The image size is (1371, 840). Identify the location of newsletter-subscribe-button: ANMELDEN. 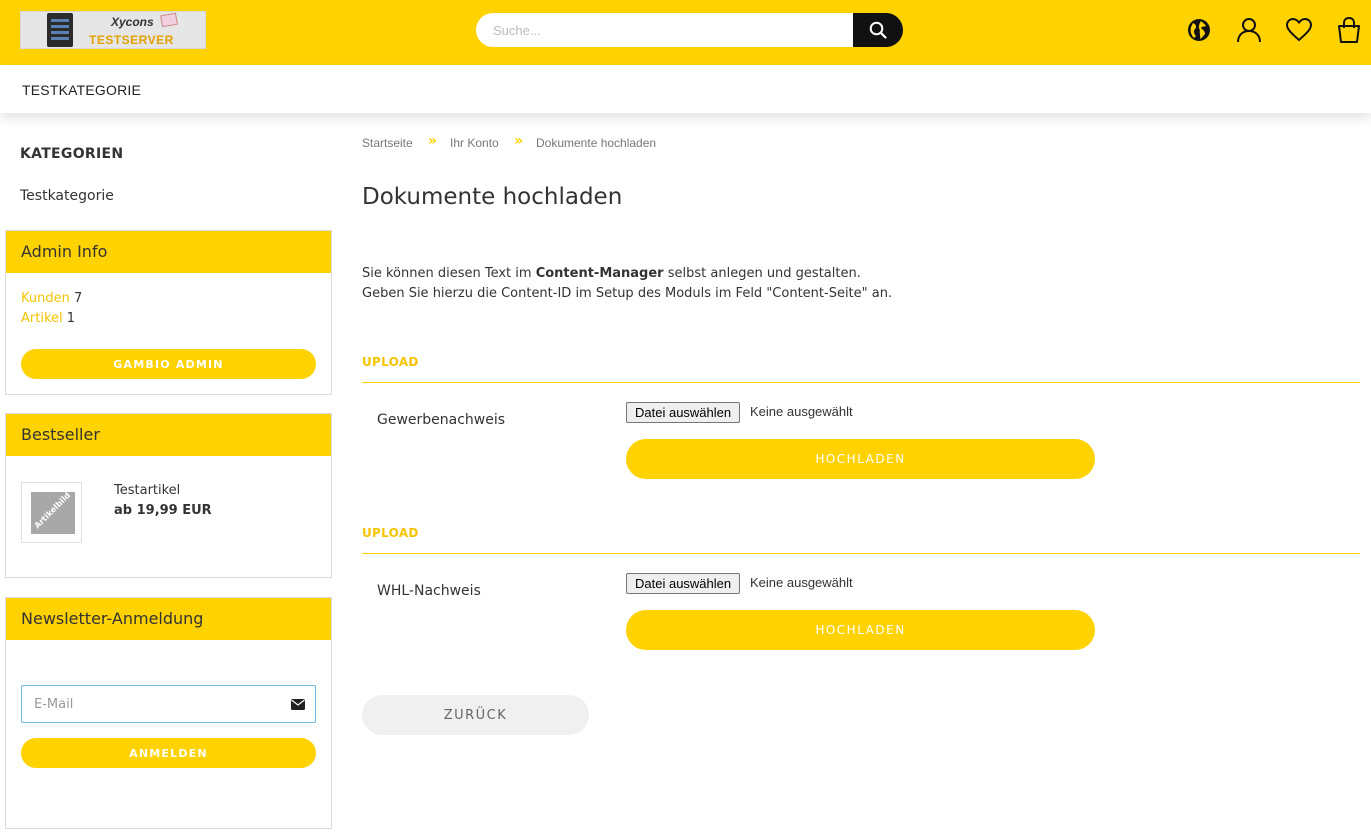
(168, 753).